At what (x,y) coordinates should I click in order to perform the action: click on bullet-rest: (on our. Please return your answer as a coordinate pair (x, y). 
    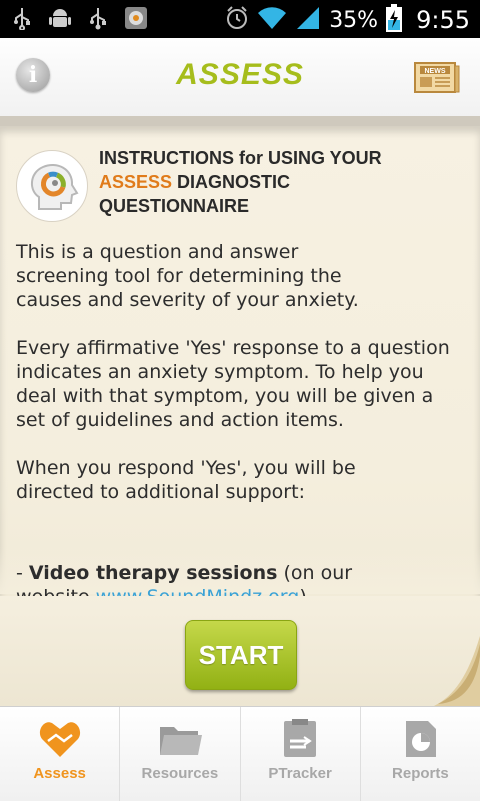
    Looking at the image, I should click on (315, 573).